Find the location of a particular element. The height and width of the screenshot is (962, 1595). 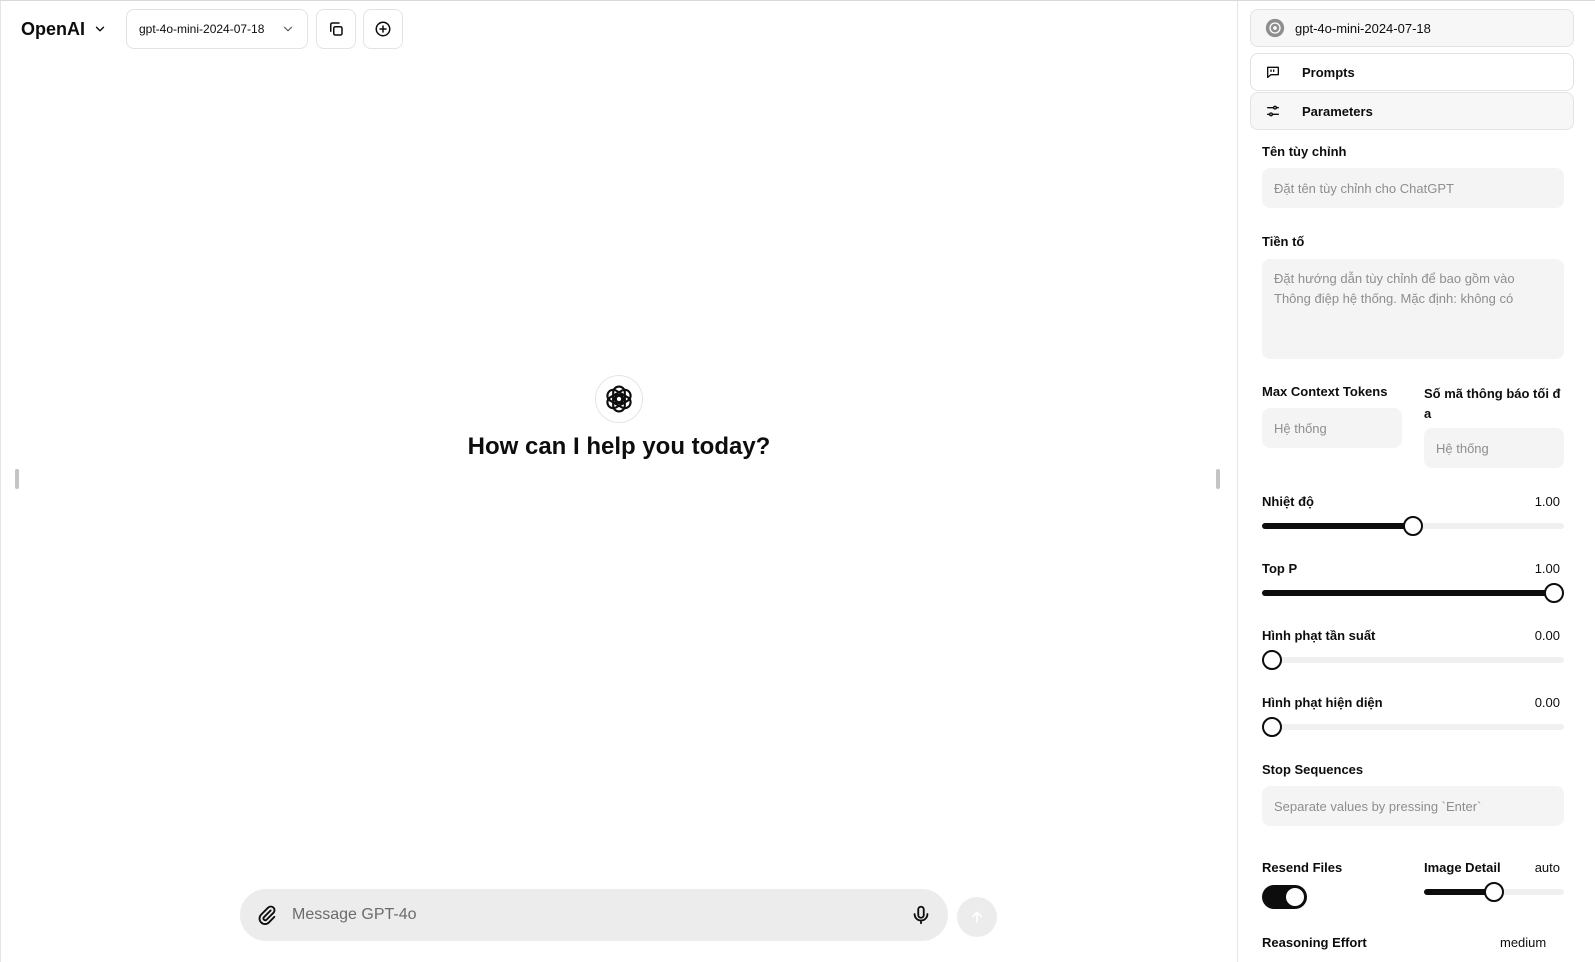

max-context-tokens-input is located at coordinates (1332, 428).